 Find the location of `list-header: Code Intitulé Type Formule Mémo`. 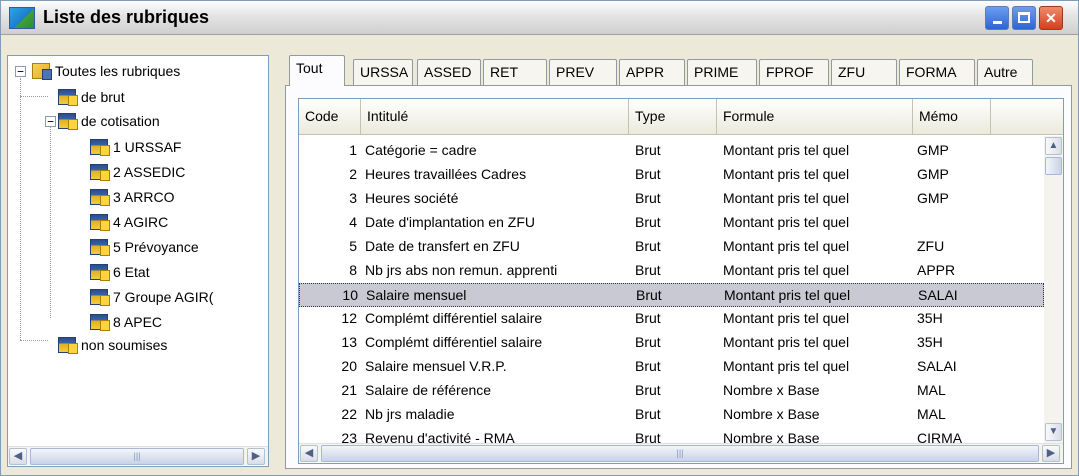

list-header: Code Intitulé Type Formule Mémo is located at coordinates (681, 117).